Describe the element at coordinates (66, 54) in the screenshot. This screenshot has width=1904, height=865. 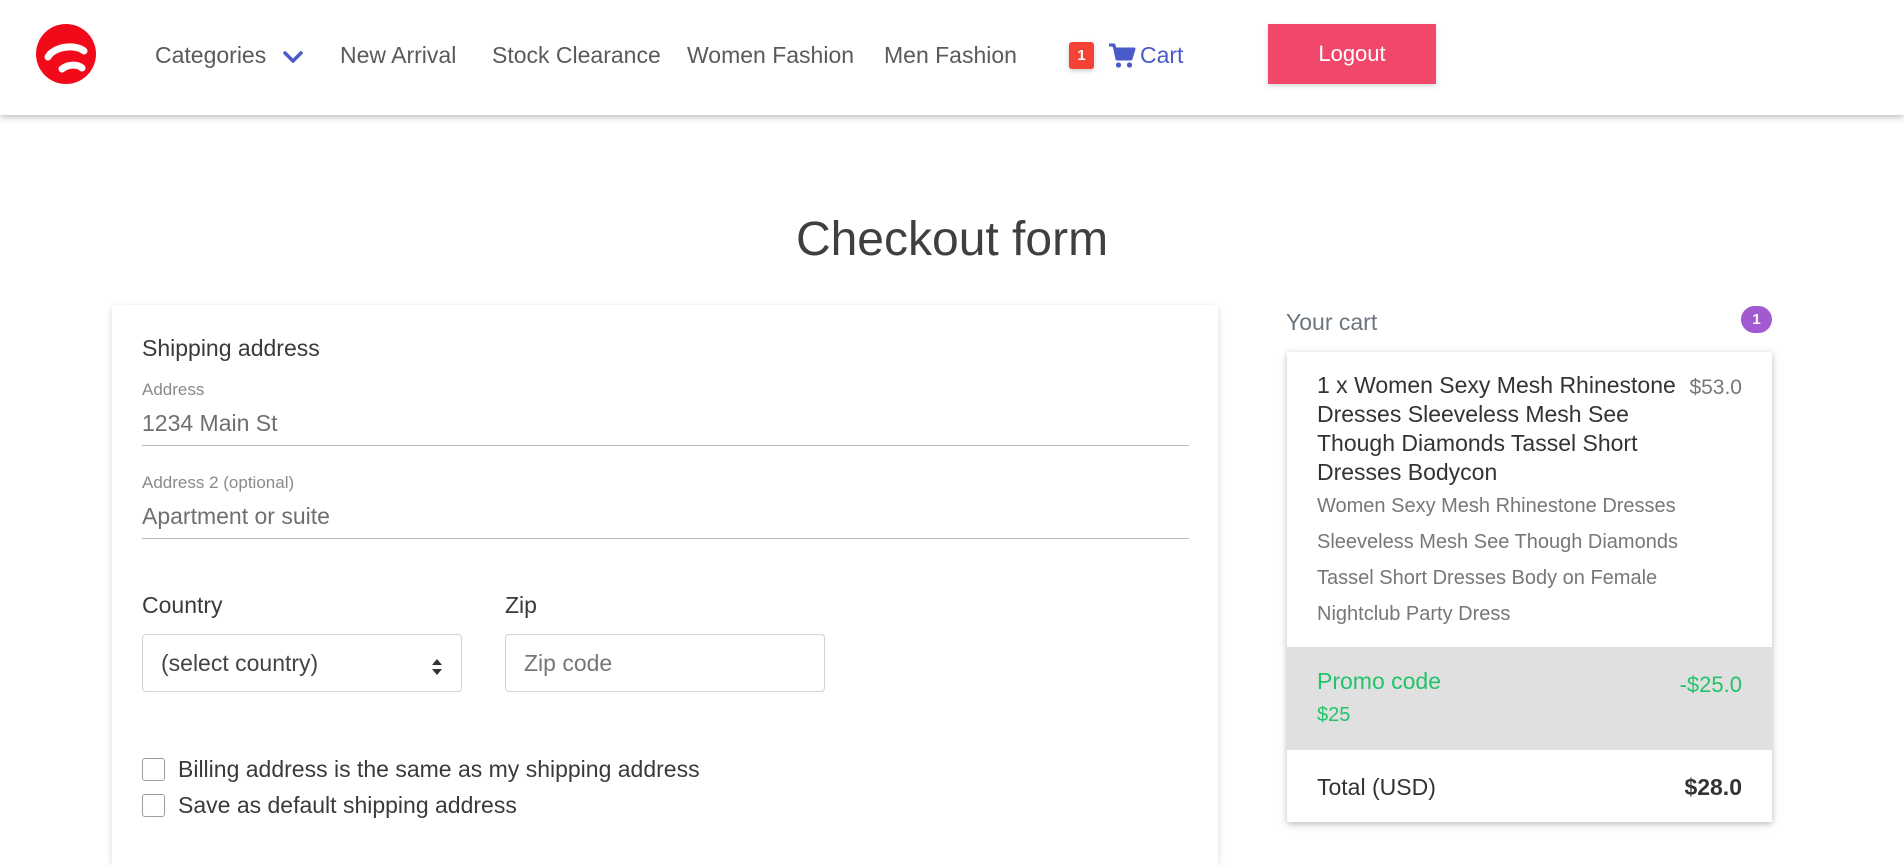
I see `brand-logo-icon` at that location.